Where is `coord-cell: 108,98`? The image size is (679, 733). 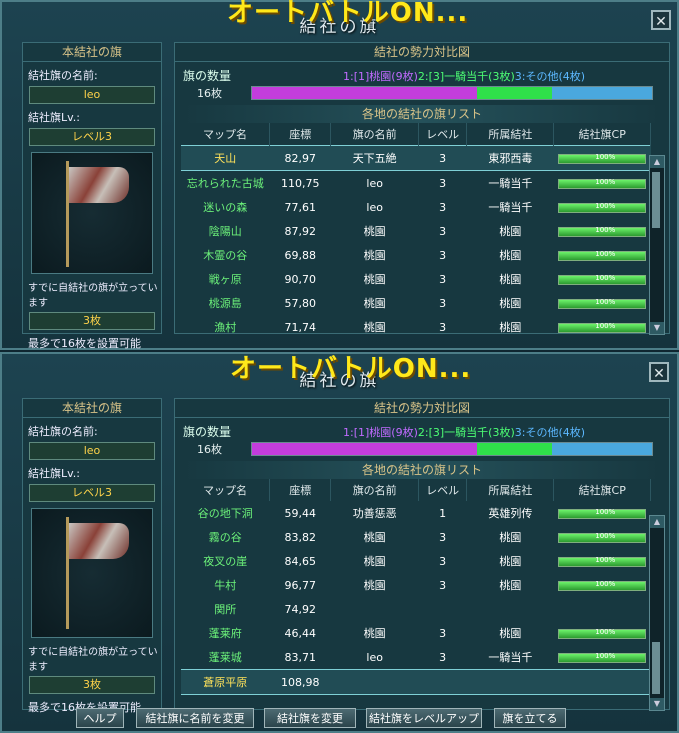
coord-cell: 108,98 is located at coordinates (300, 682).